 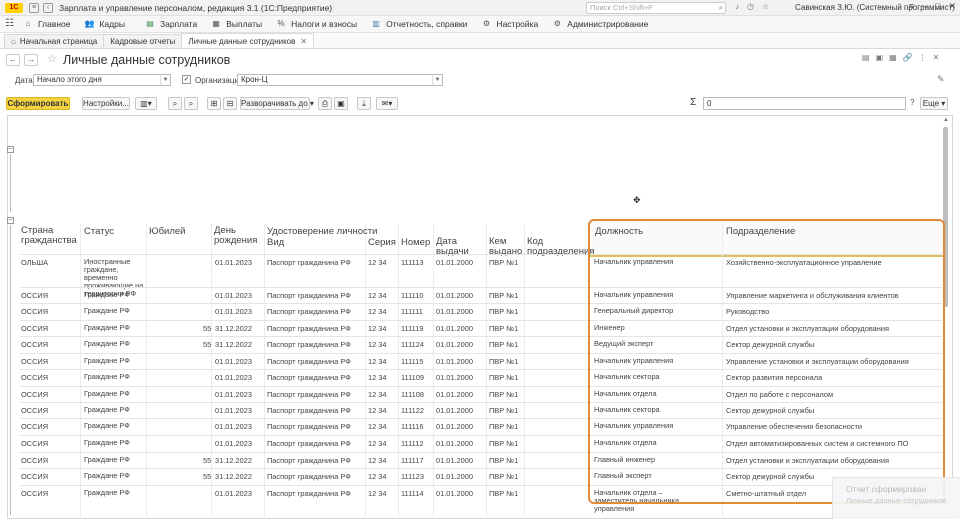 I want to click on help-icon: ?, so click(x=912, y=102).